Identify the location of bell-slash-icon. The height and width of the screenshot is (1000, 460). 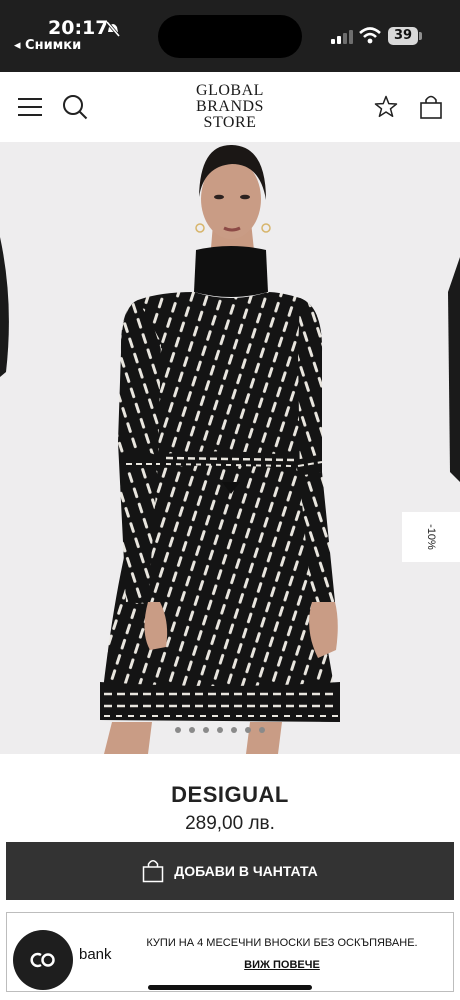
(113, 29).